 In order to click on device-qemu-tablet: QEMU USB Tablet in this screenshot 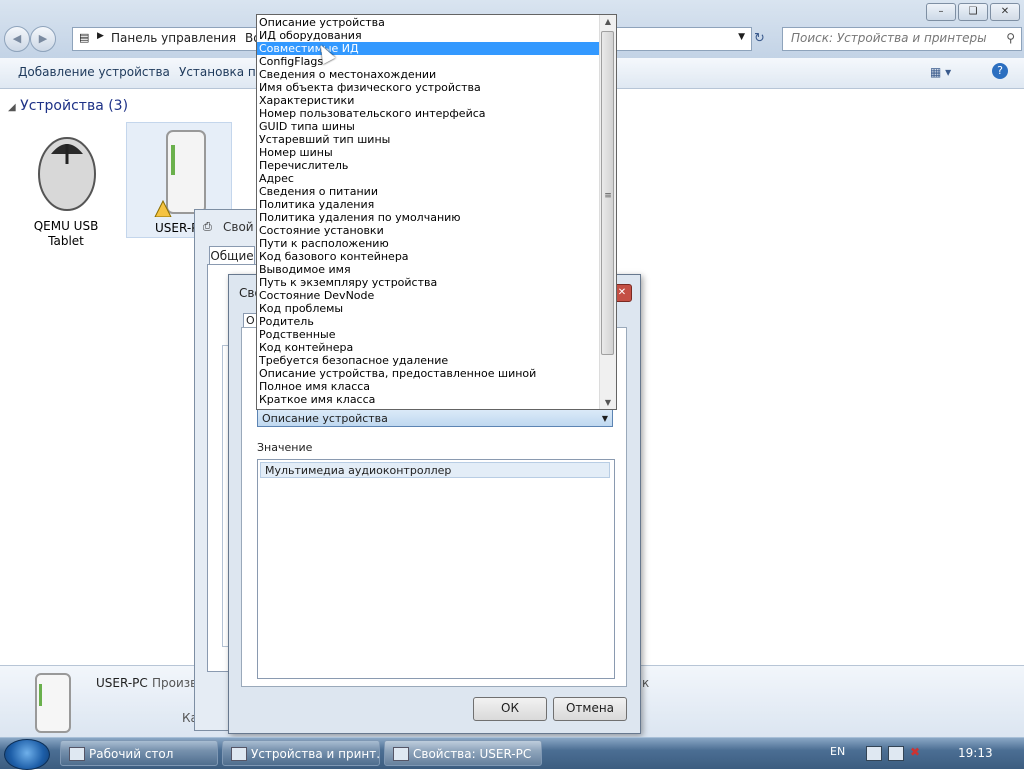, I will do `click(66, 186)`.